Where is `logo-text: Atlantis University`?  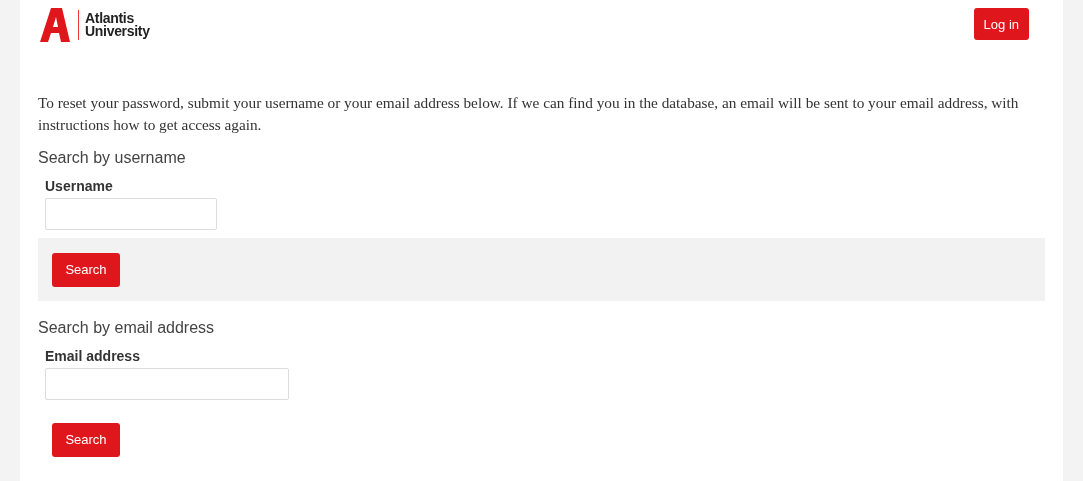
logo-text: Atlantis University is located at coordinates (118, 25).